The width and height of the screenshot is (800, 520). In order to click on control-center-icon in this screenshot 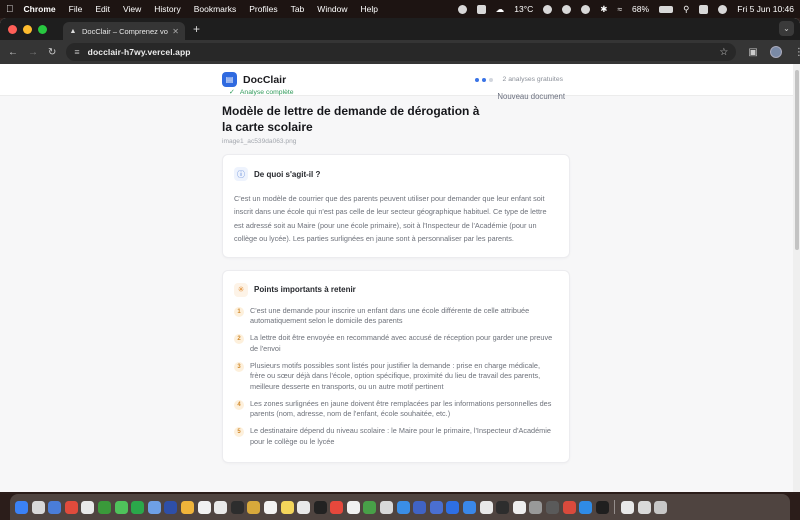, I will do `click(704, 9)`.